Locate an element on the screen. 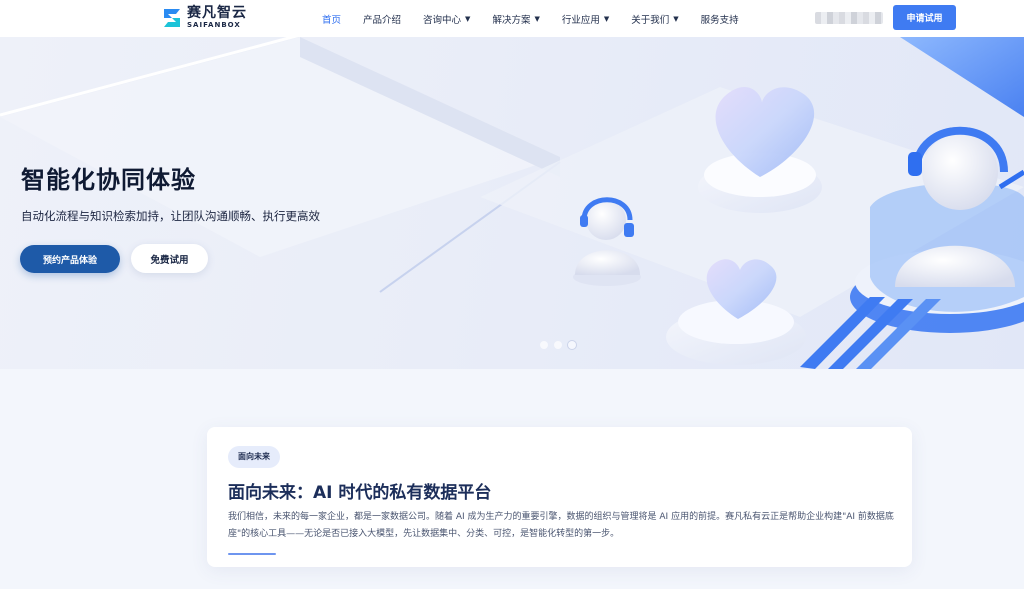  intro-title: 面向未来：AI 时代的私有数据平台 is located at coordinates (360, 493).